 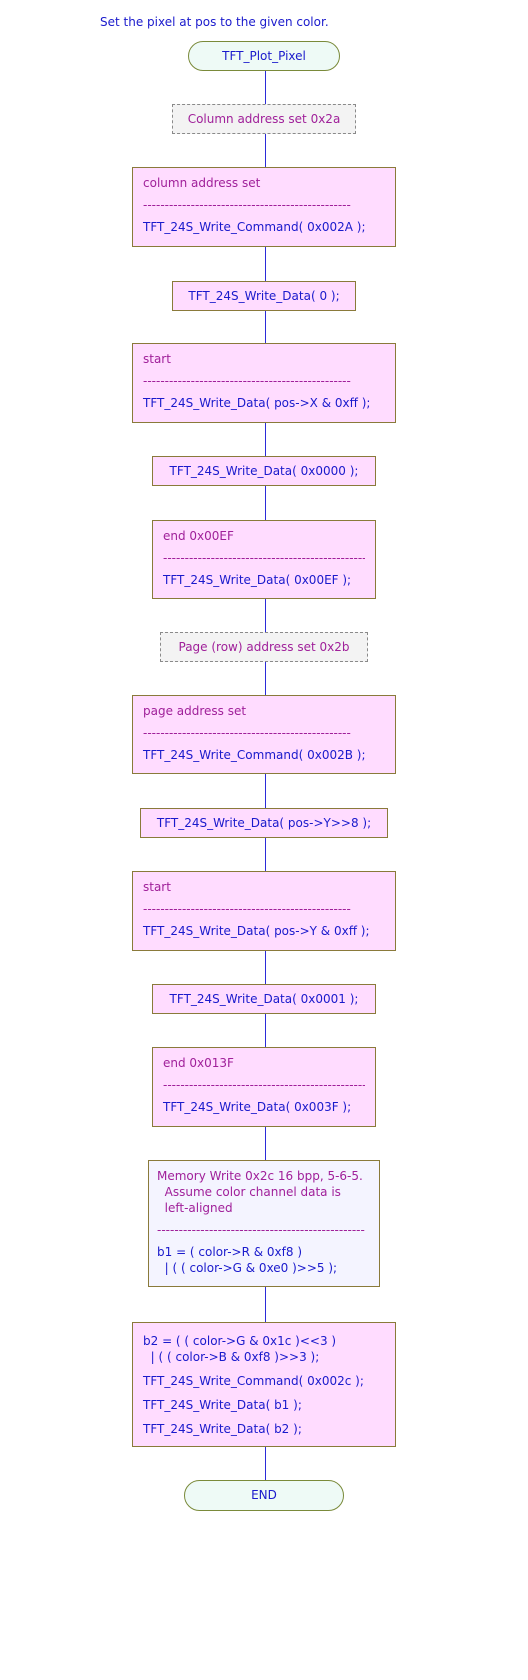 I want to click on step-code-line: TFT_24S_Write_Data( b2 );, so click(x=222, y=1429).